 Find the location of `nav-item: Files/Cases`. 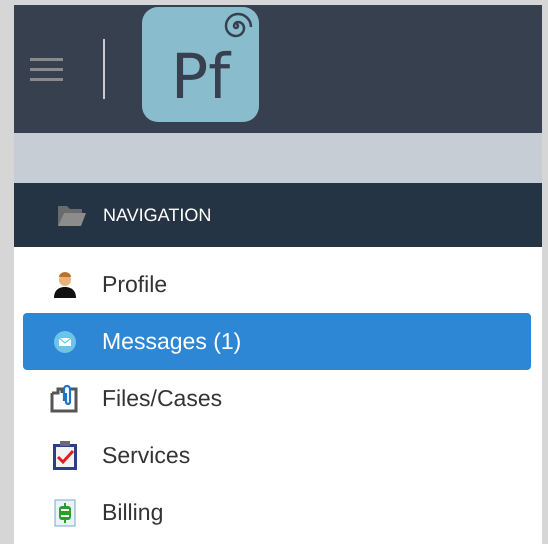

nav-item: Files/Cases is located at coordinates (277, 398).